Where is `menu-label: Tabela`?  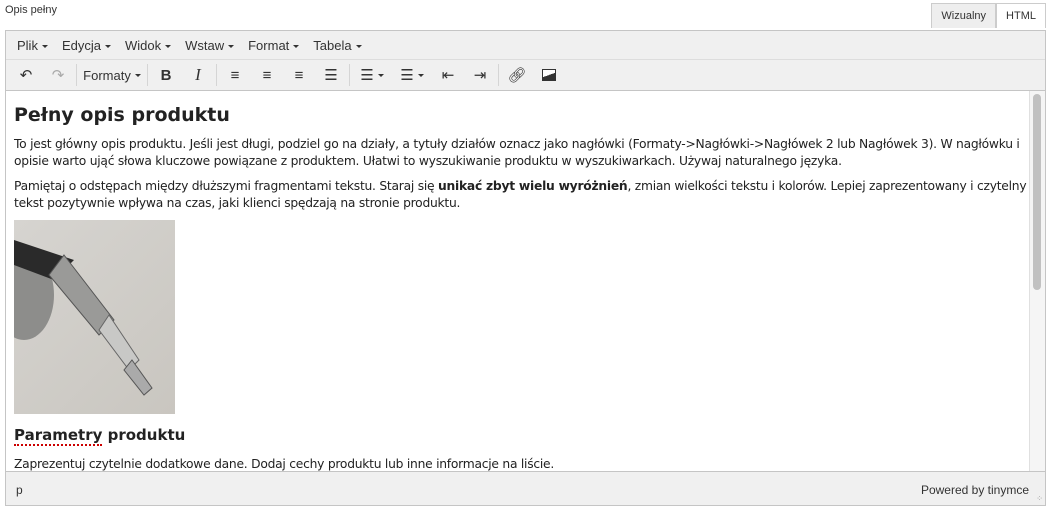
menu-label: Tabela is located at coordinates (332, 45).